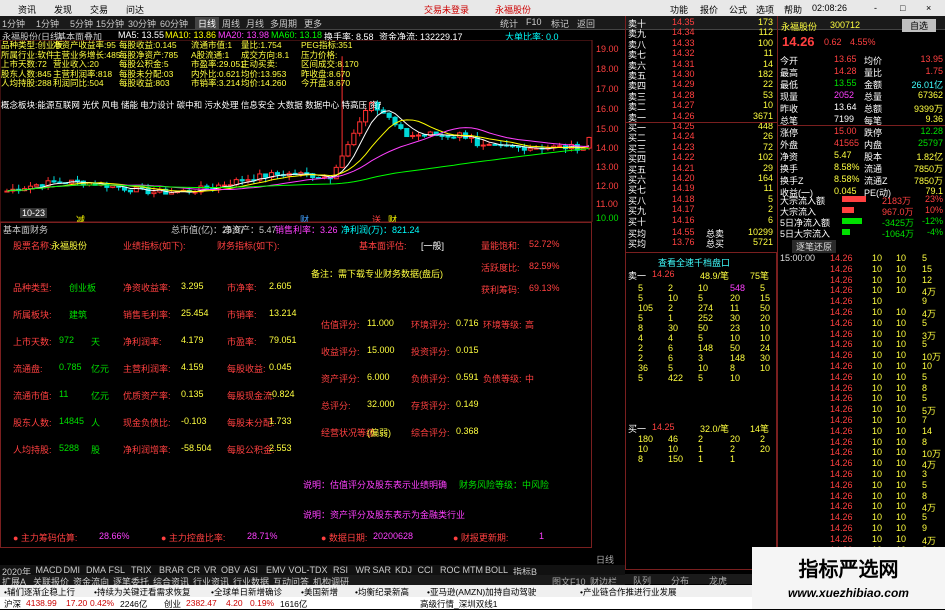 The width and height of the screenshot is (945, 610). I want to click on orderbook-total: 5721, so click(762, 242).